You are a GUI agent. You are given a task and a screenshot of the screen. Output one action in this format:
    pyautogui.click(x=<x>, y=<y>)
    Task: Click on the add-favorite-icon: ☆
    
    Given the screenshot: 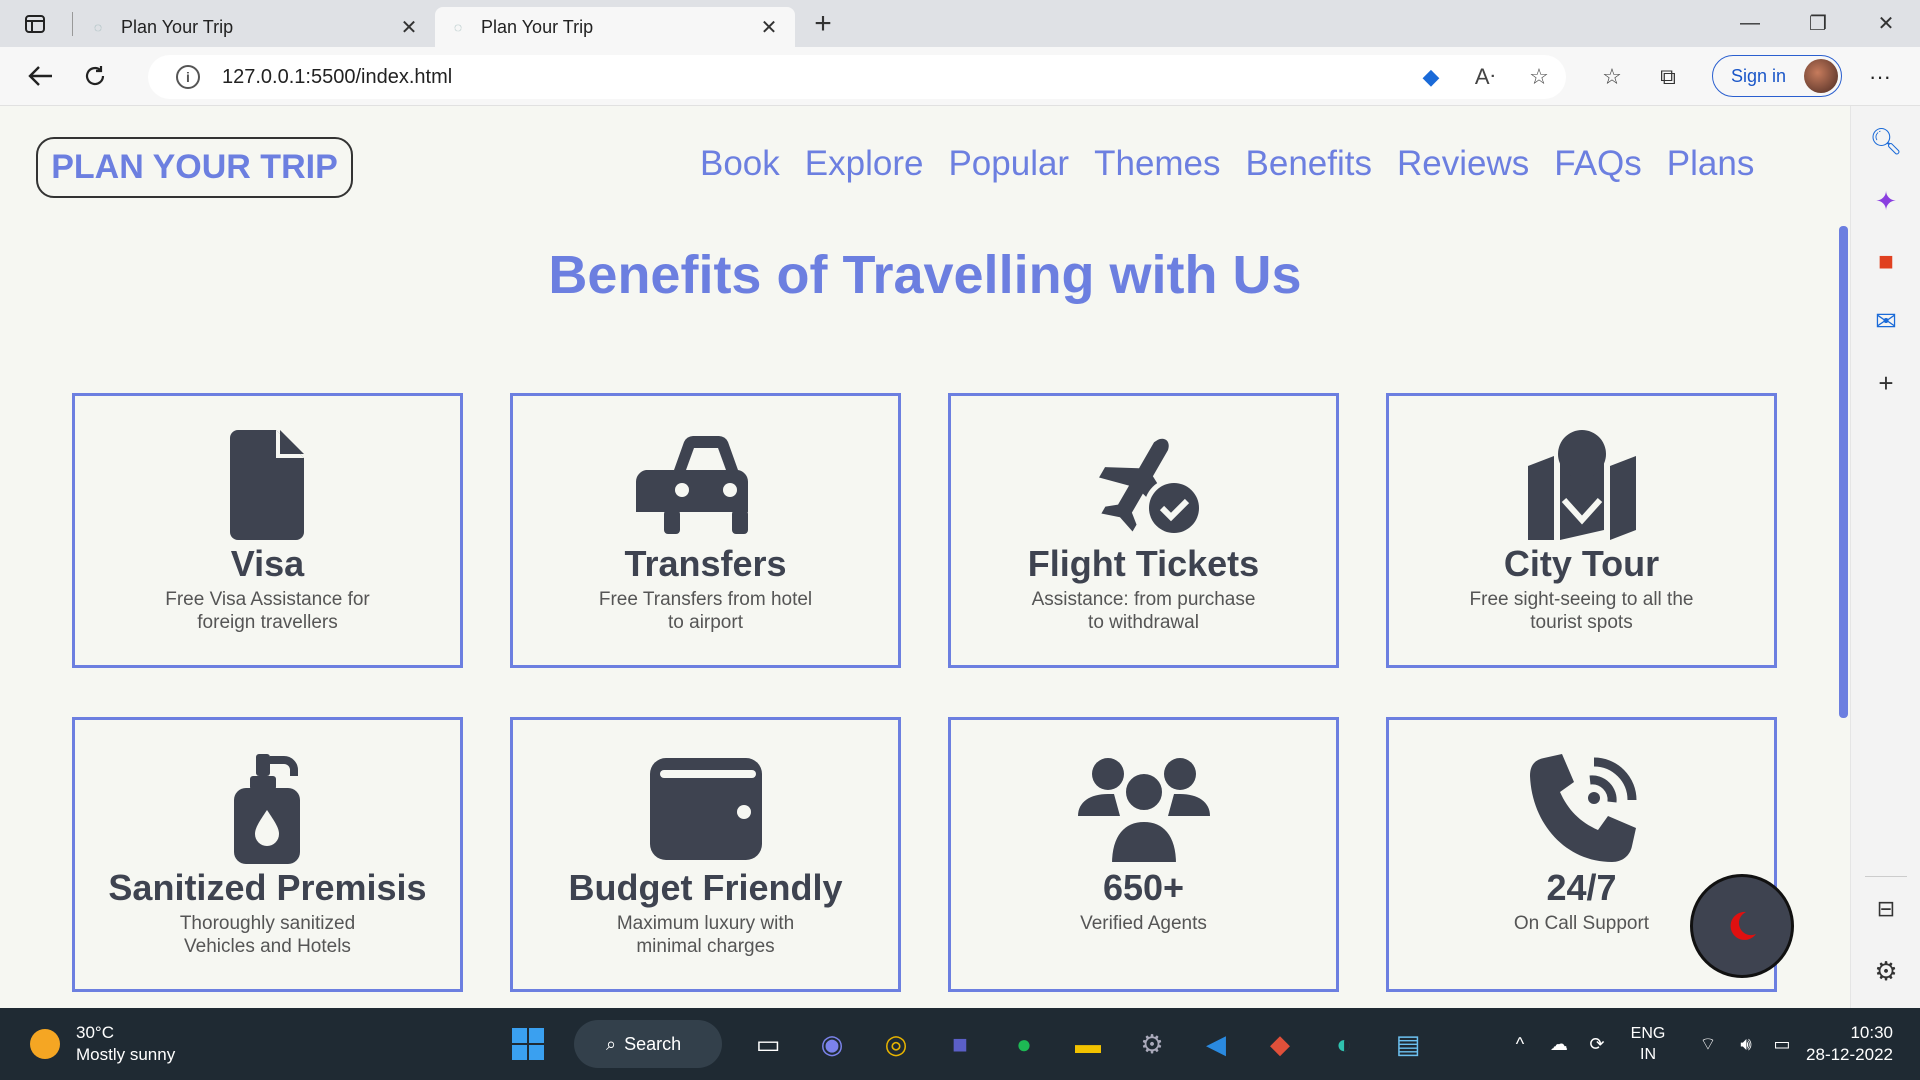 What is the action you would take?
    pyautogui.click(x=1539, y=77)
    